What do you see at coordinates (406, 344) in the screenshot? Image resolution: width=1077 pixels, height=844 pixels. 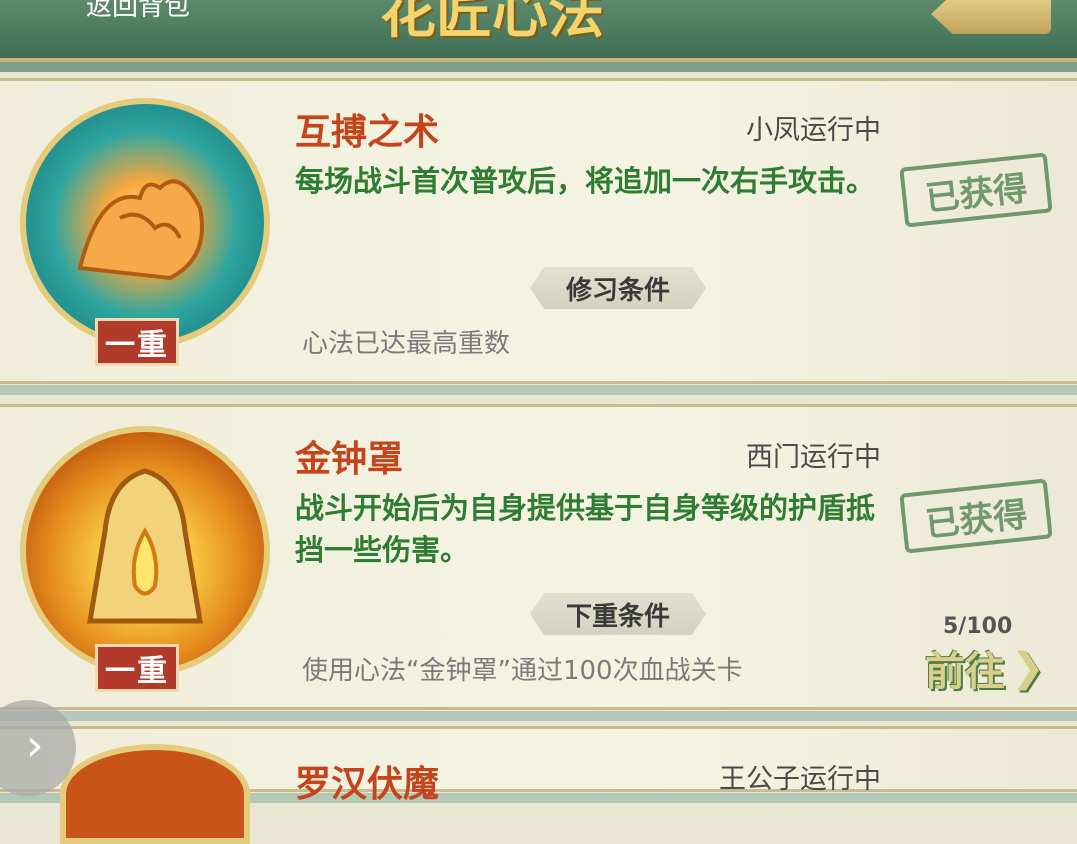 I see `condition-text: 心法已达最高重数` at bounding box center [406, 344].